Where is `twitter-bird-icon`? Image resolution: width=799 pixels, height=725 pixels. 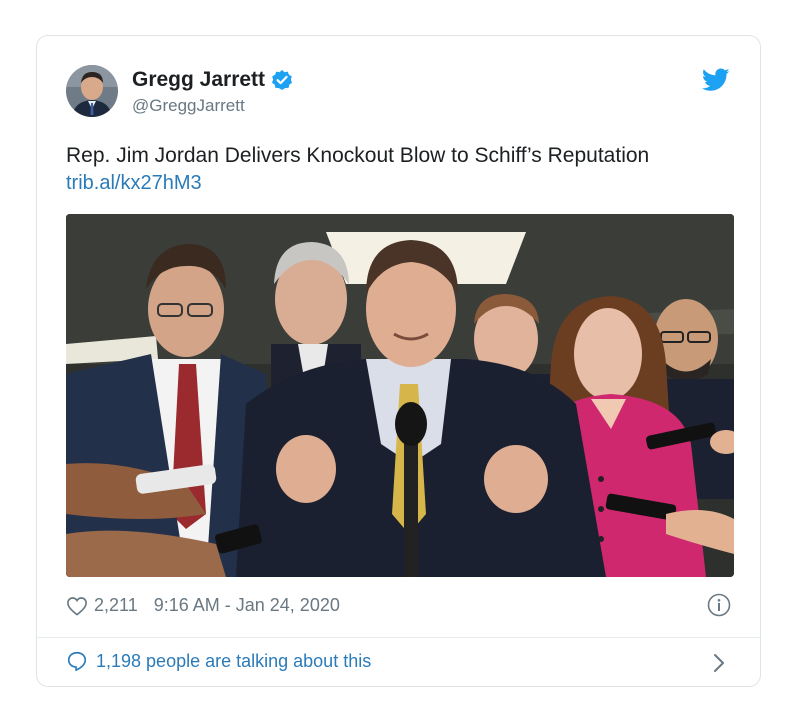 twitter-bird-icon is located at coordinates (715, 80).